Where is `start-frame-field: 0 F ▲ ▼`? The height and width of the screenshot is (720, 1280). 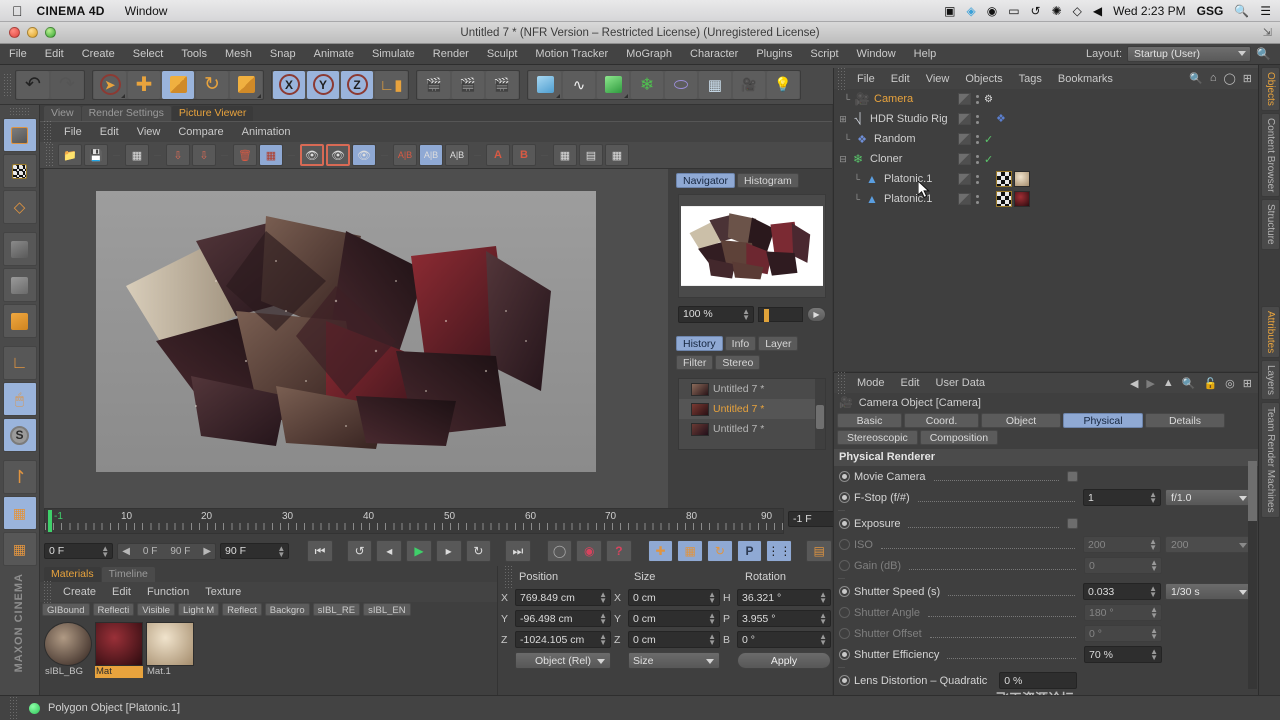
start-frame-field: 0 F ▲ ▼ is located at coordinates (79, 551).